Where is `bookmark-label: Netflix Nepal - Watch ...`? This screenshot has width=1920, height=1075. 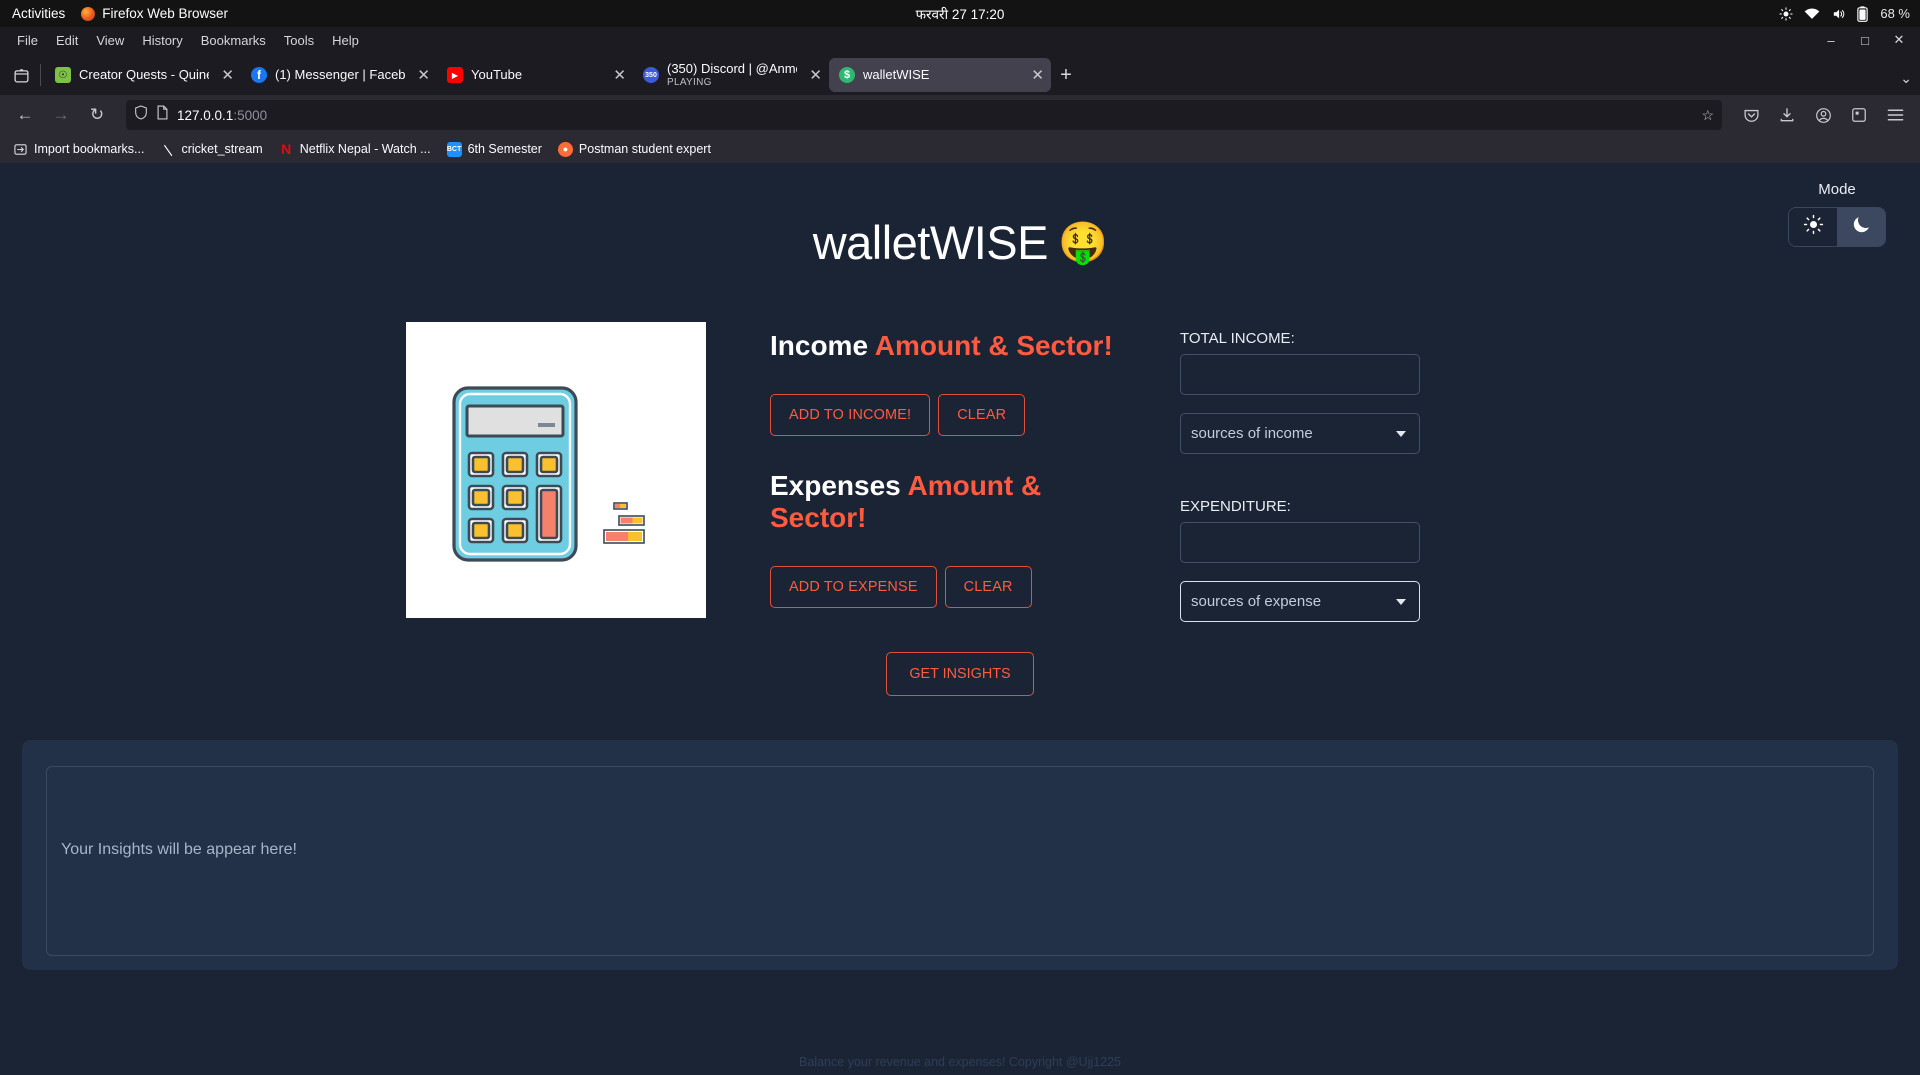
bookmark-label: Netflix Nepal - Watch ... is located at coordinates (365, 149).